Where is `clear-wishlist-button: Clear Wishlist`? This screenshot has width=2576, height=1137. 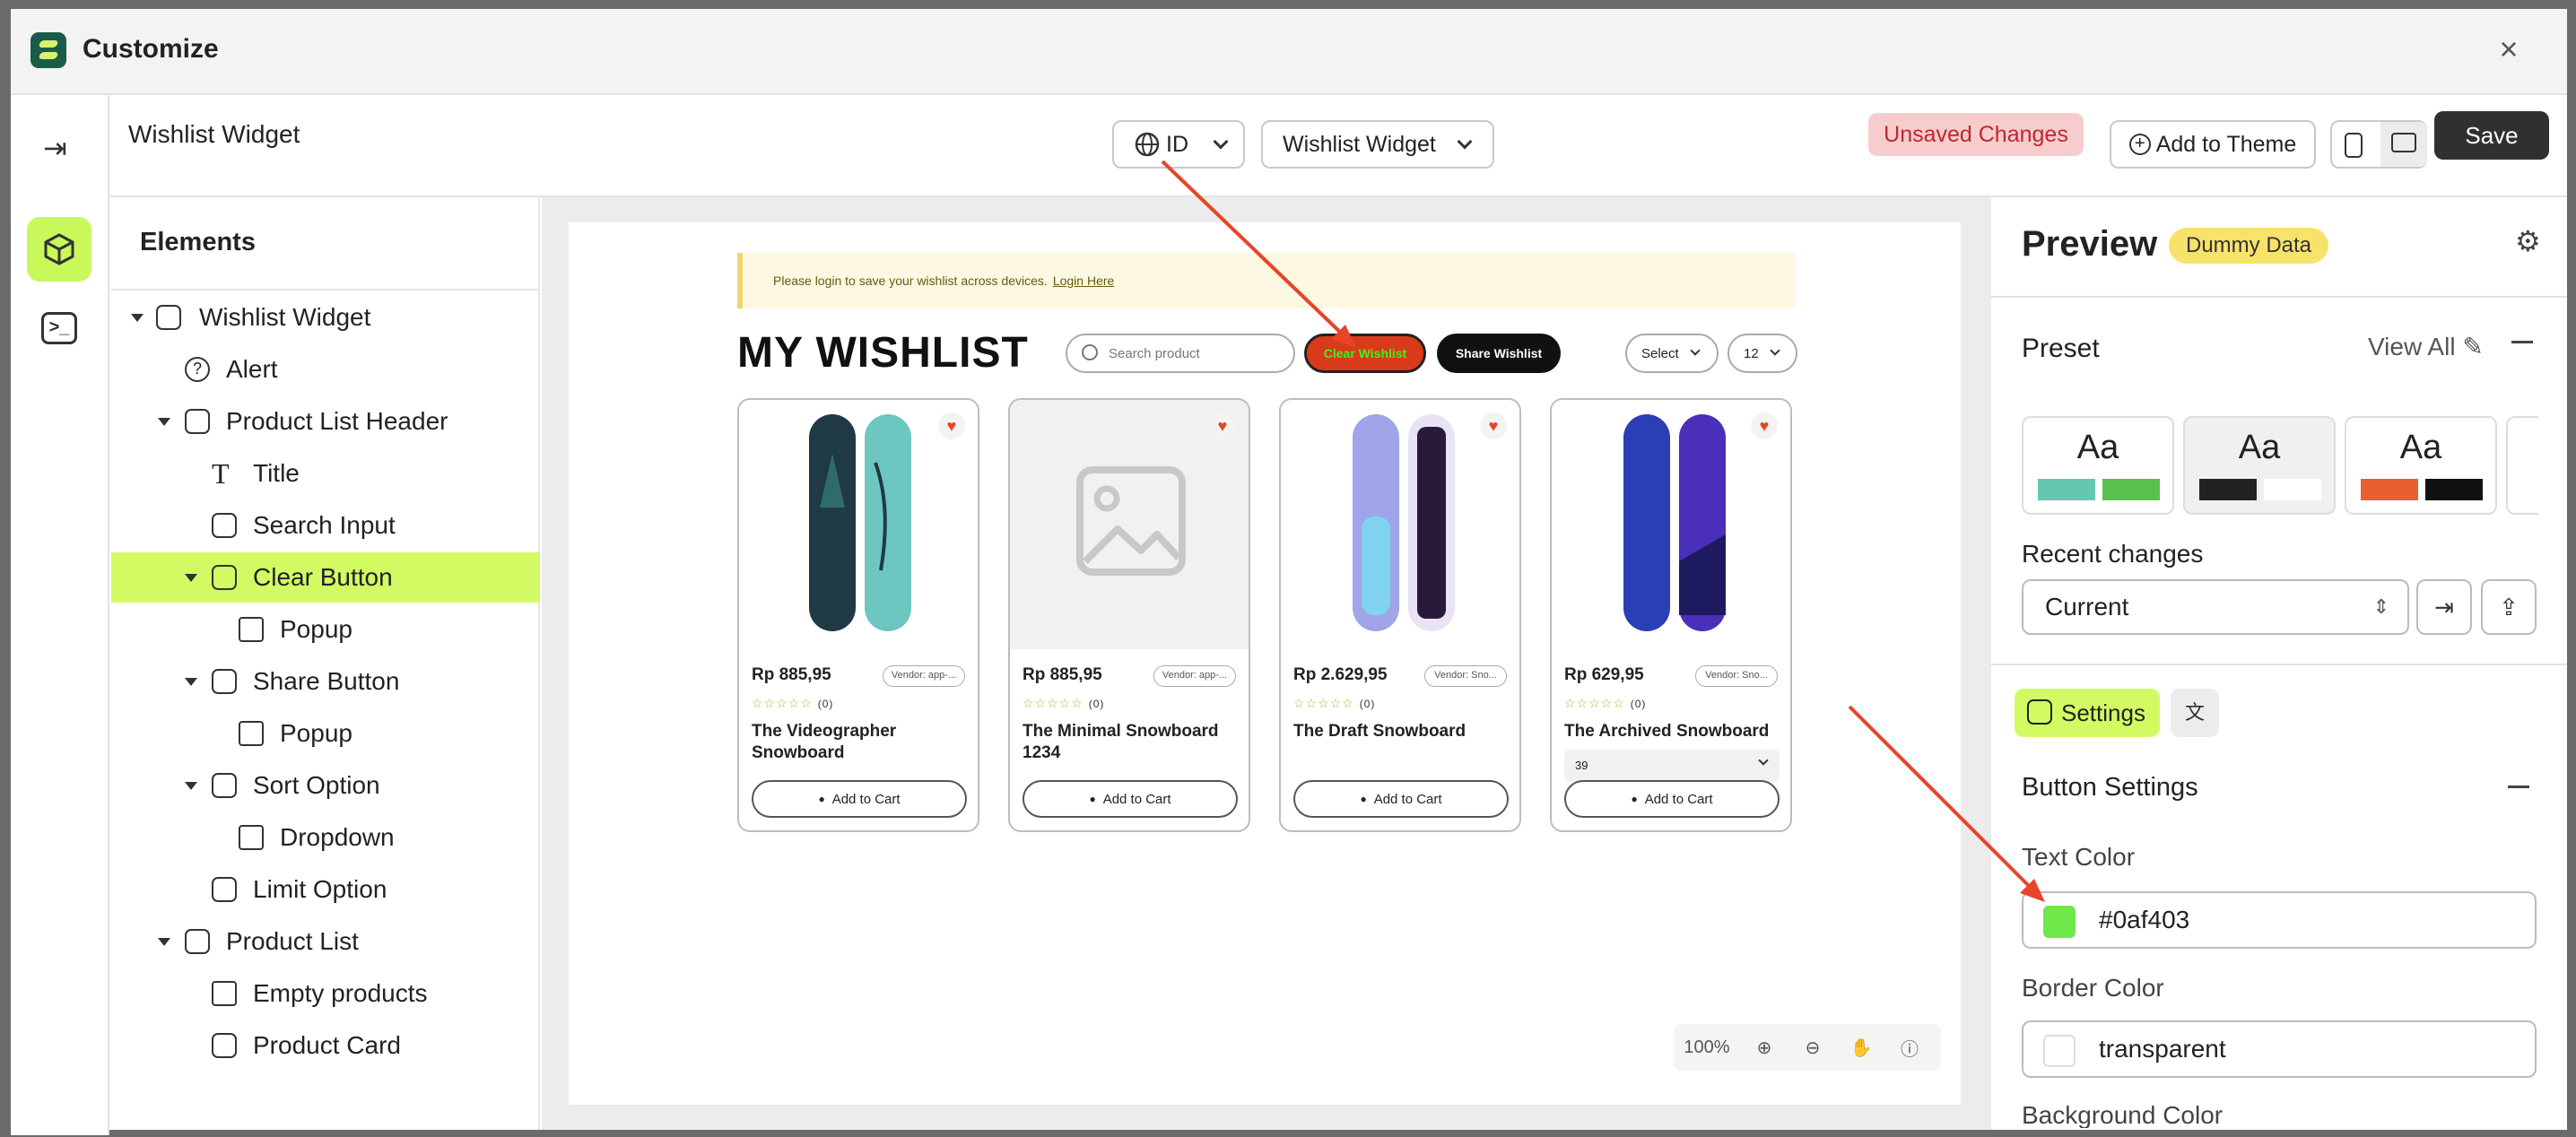
clear-wishlist-button: Clear Wishlist is located at coordinates (1365, 353).